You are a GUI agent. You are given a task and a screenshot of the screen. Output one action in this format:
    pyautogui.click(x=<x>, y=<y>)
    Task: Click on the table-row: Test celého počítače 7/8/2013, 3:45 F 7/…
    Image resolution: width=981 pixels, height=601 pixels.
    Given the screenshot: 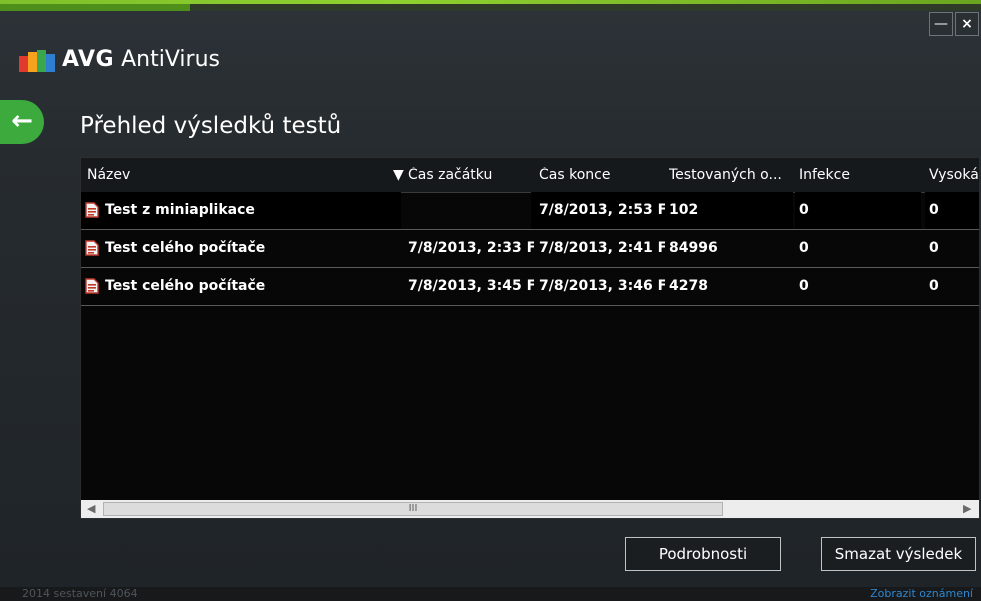 What is the action you would take?
    pyautogui.click(x=530, y=287)
    